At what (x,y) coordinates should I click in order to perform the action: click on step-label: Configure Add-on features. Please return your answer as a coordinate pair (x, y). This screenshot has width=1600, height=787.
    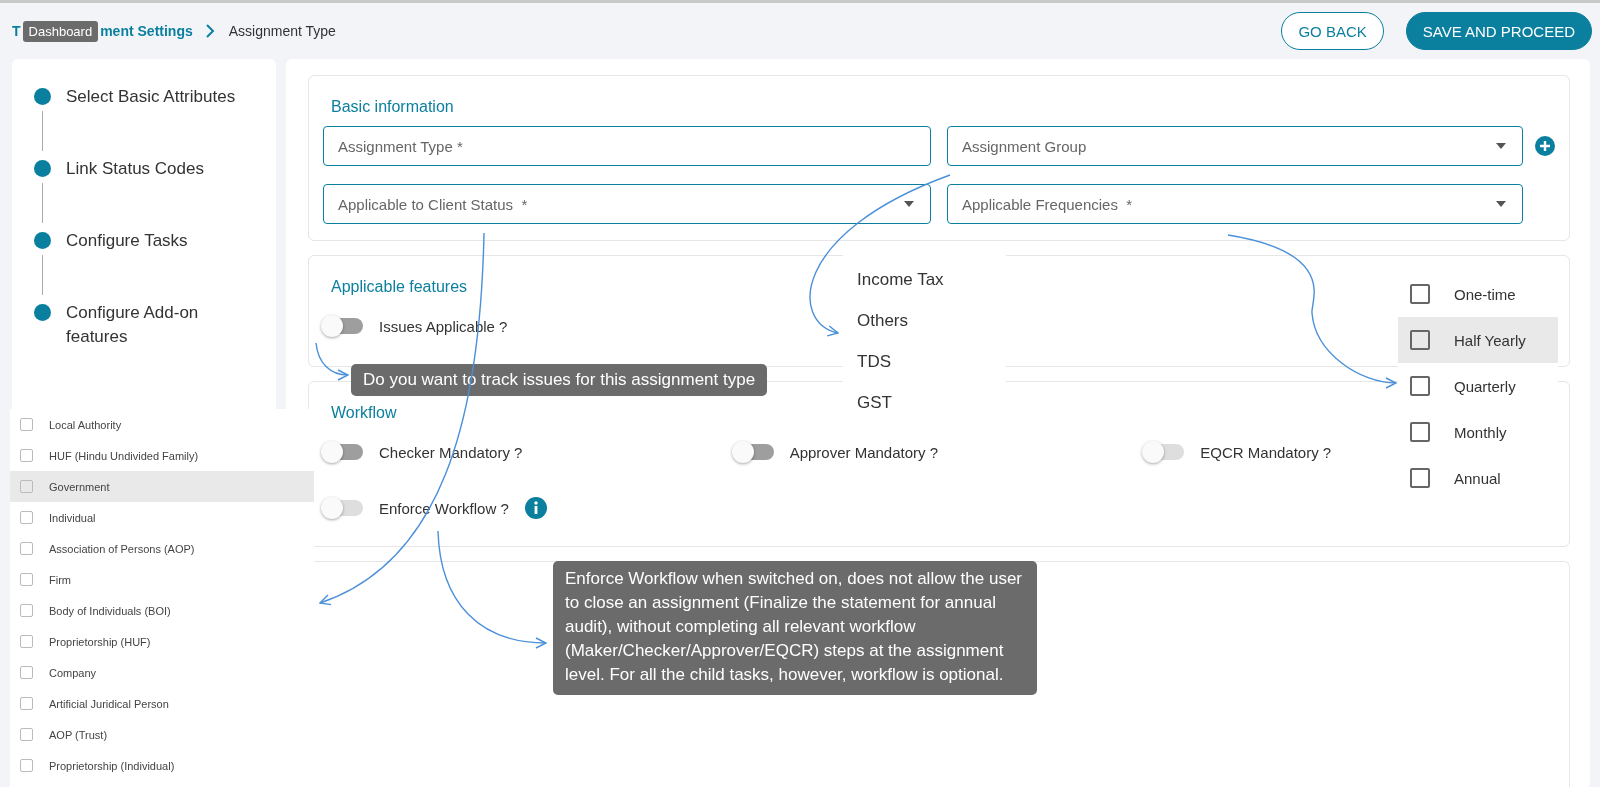
    Looking at the image, I should click on (156, 325).